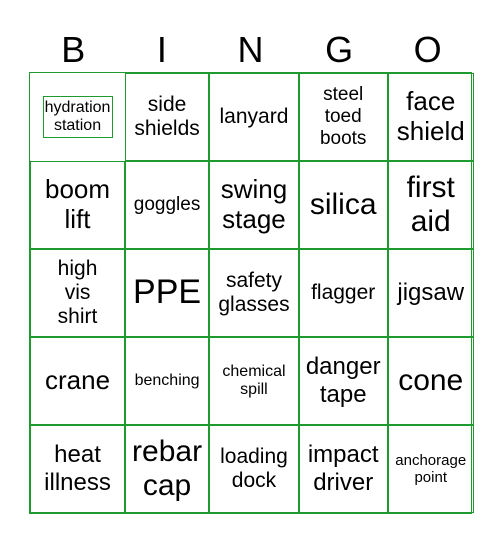  I want to click on bingo-cell: loading dock, so click(254, 469).